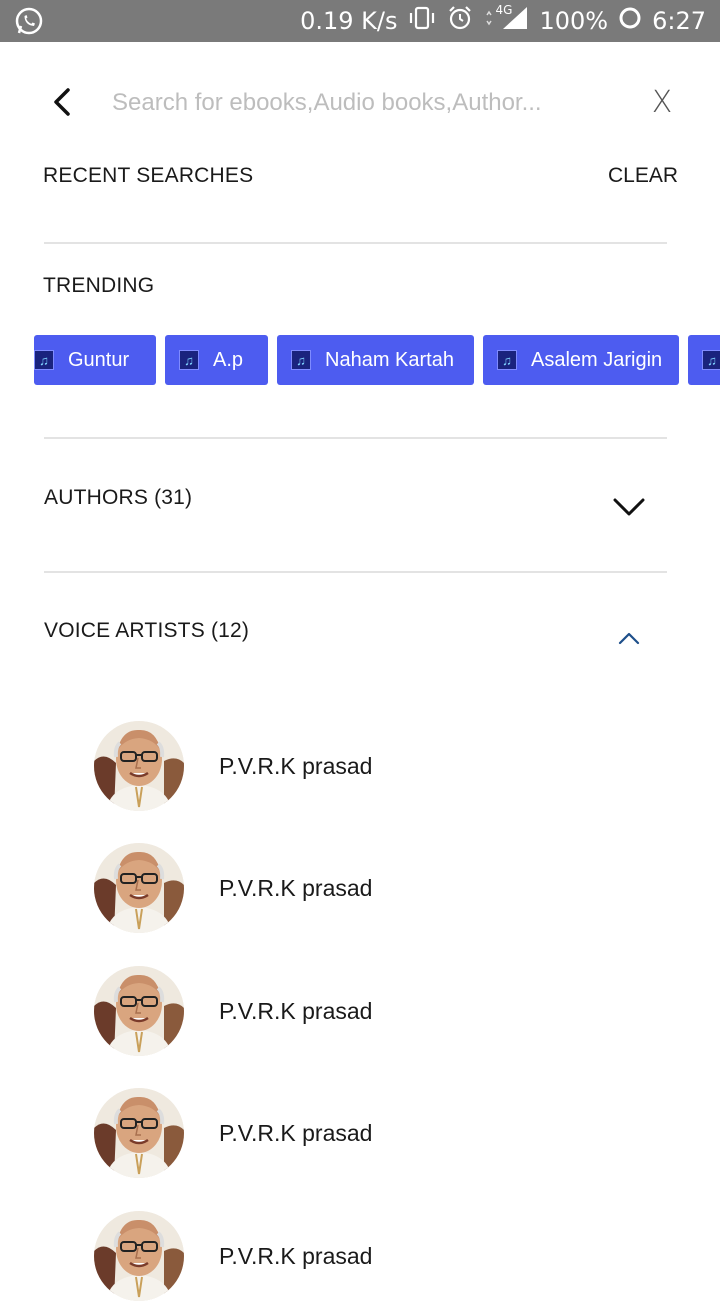 This screenshot has width=720, height=1301. I want to click on chip-label: A.p, so click(228, 359).